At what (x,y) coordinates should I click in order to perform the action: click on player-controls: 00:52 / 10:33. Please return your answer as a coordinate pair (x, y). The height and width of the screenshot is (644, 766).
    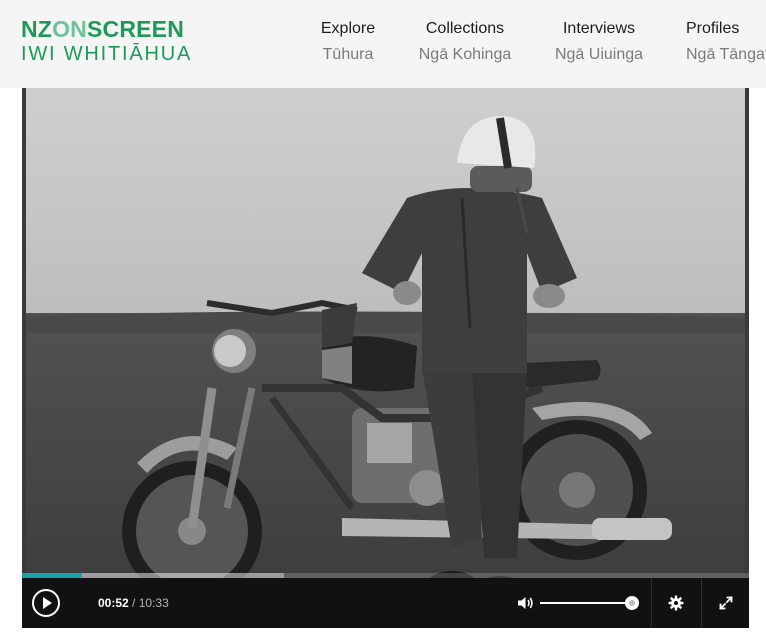
    Looking at the image, I should click on (385, 603).